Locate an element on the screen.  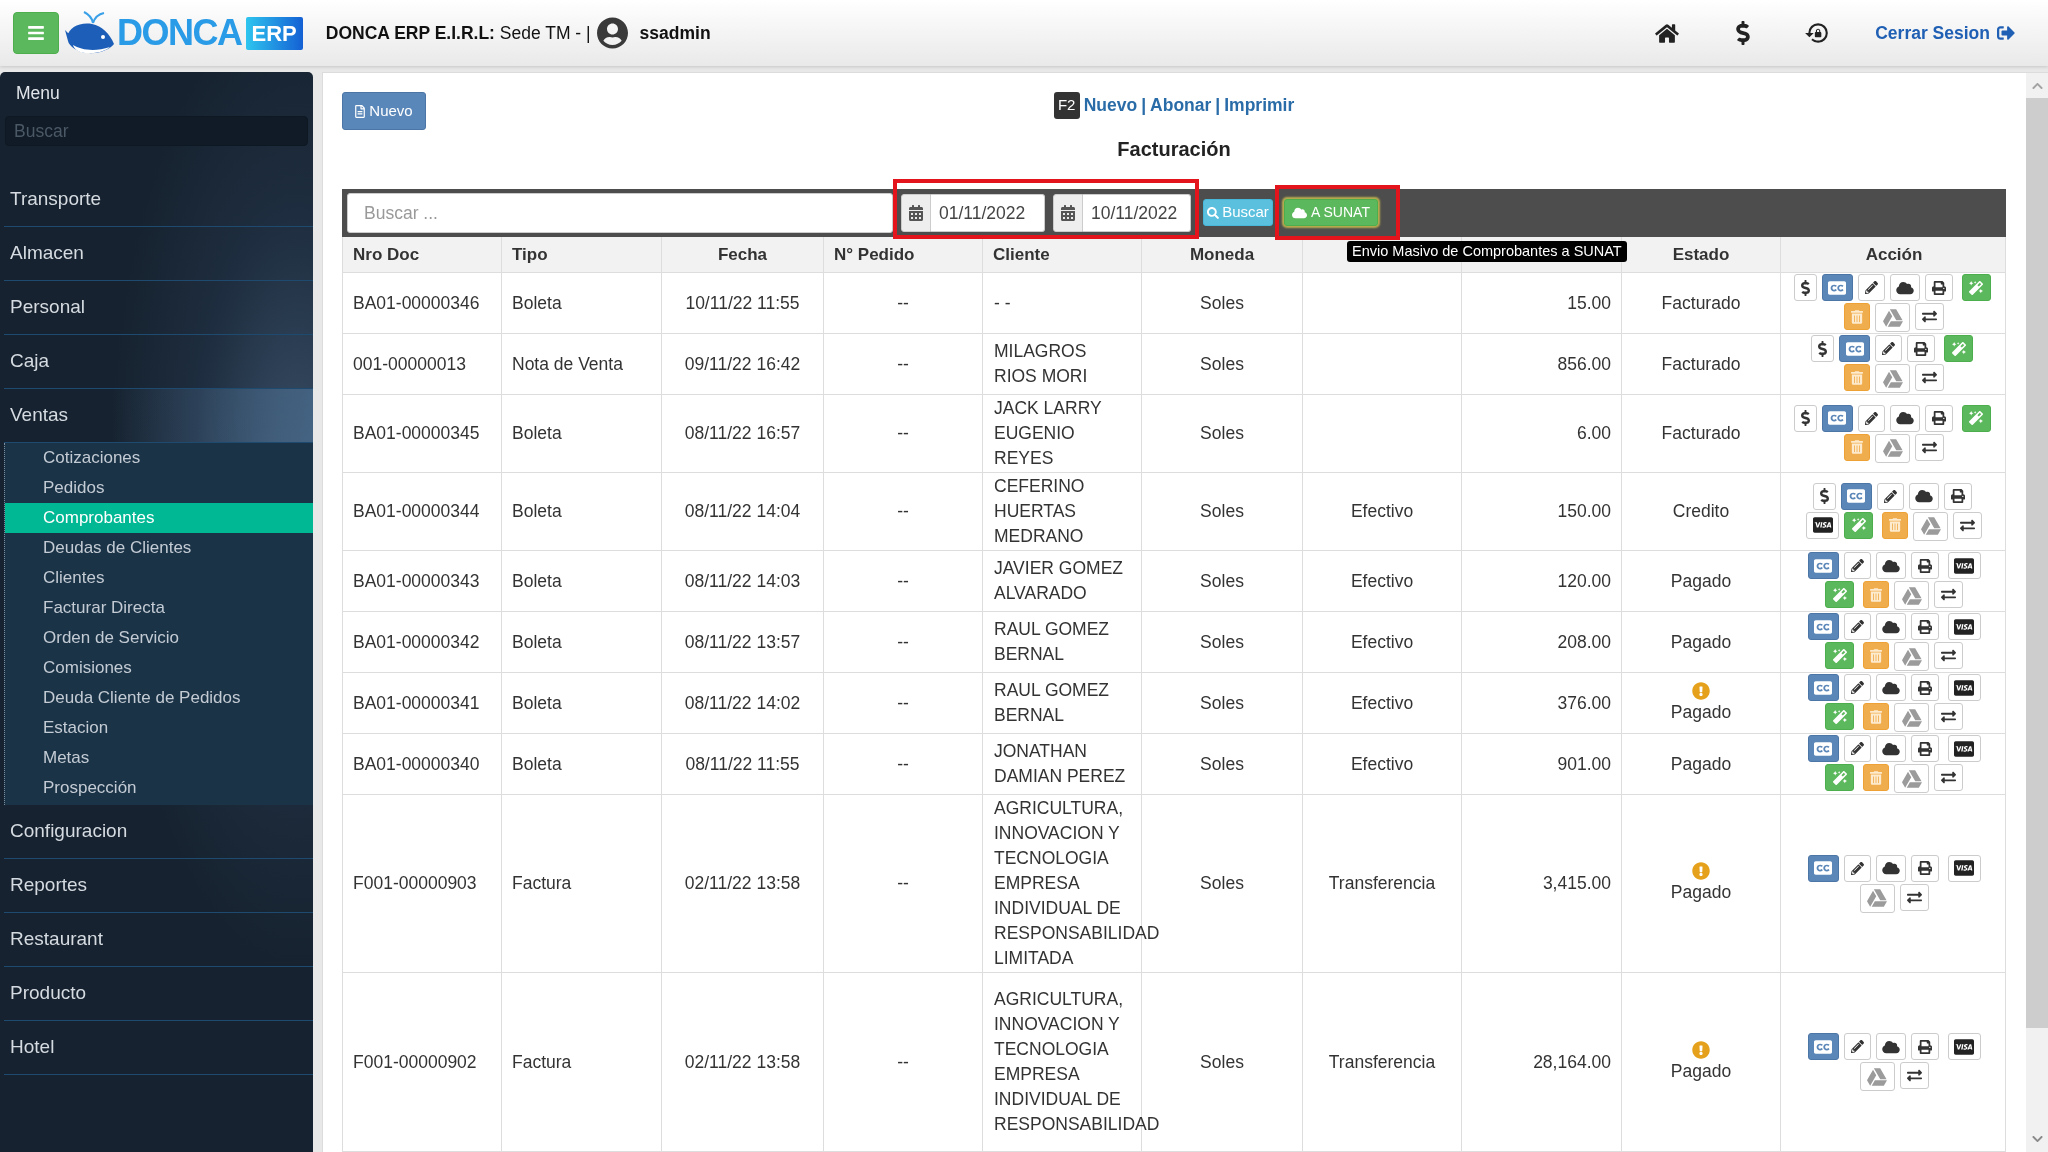
menu-button is located at coordinates (36, 33).